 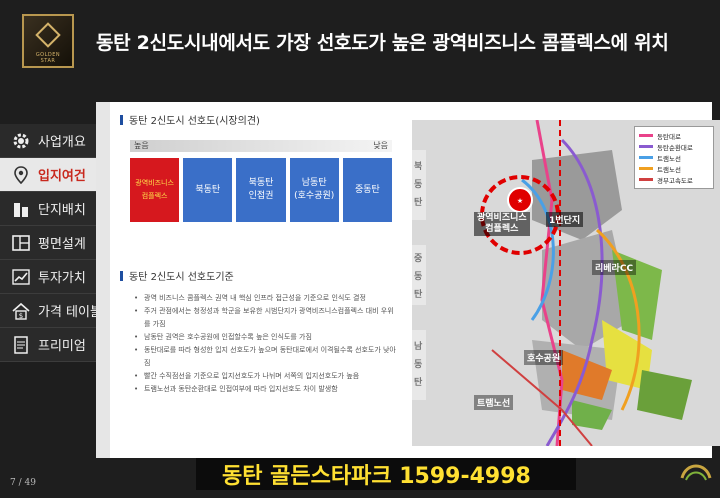 What do you see at coordinates (62, 176) in the screenshot?
I see `sidebar-item-label: 입지여건` at bounding box center [62, 176].